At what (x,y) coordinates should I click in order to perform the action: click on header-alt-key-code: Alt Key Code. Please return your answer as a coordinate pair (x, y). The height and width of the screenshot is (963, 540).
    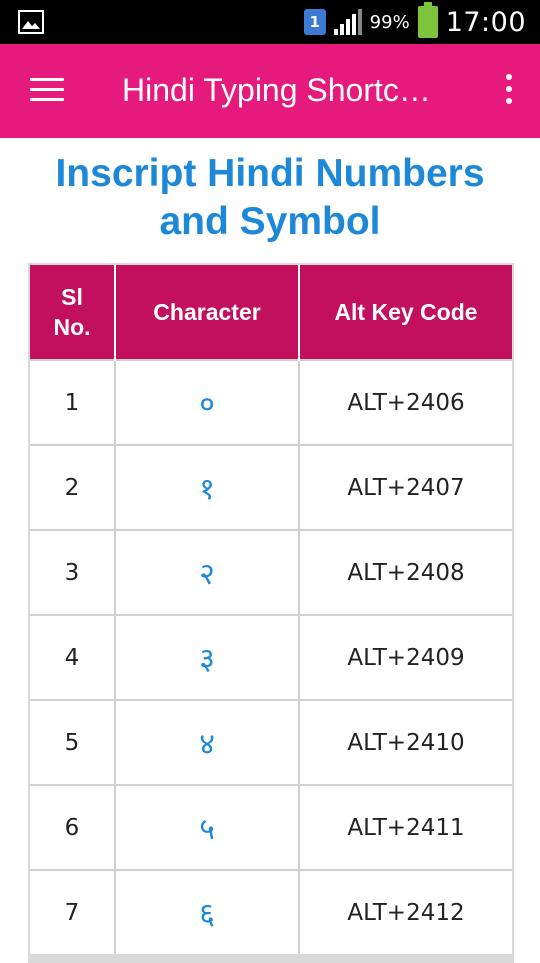
    Looking at the image, I should click on (405, 312).